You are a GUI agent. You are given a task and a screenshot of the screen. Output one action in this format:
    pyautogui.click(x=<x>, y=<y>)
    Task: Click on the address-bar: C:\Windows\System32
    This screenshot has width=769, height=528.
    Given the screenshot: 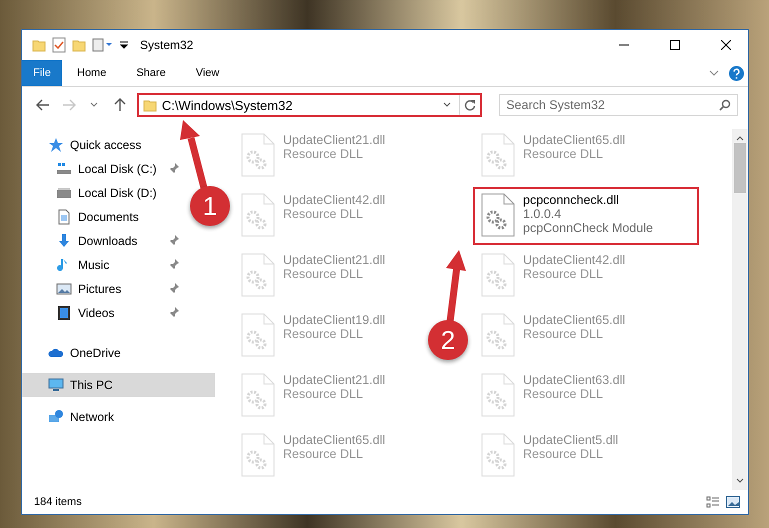 What is the action you would take?
    pyautogui.click(x=309, y=105)
    